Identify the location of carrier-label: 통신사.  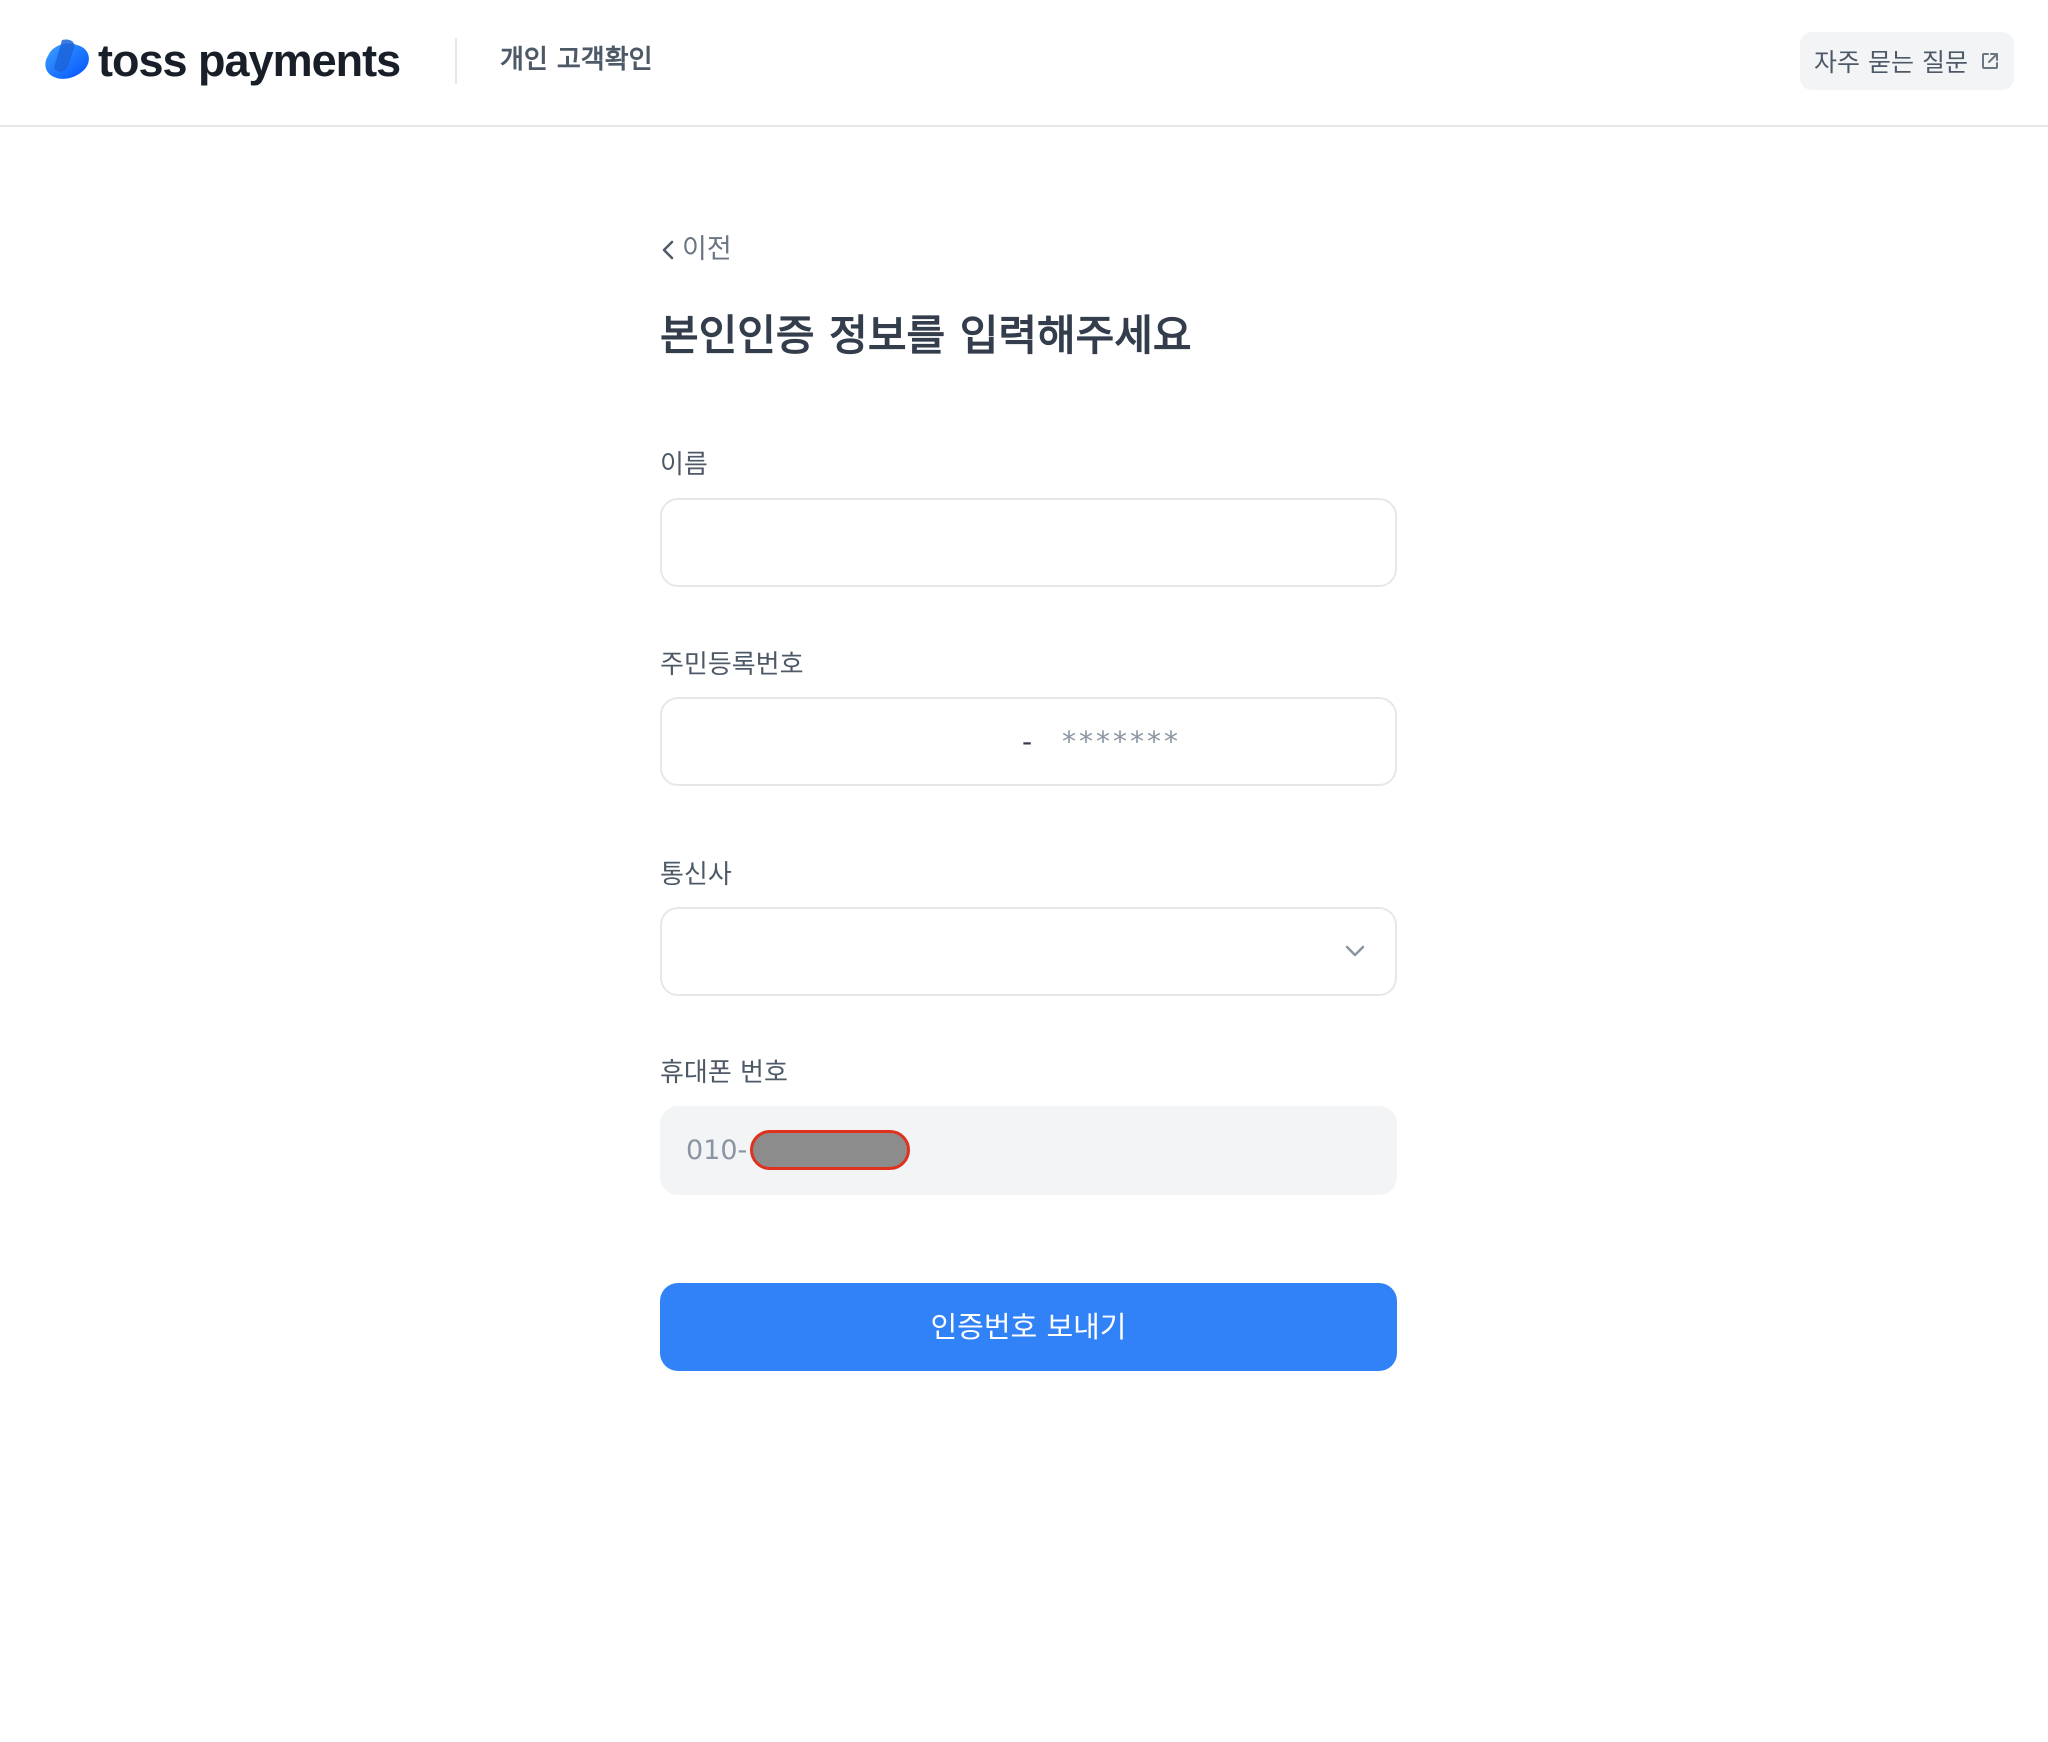
(696, 875).